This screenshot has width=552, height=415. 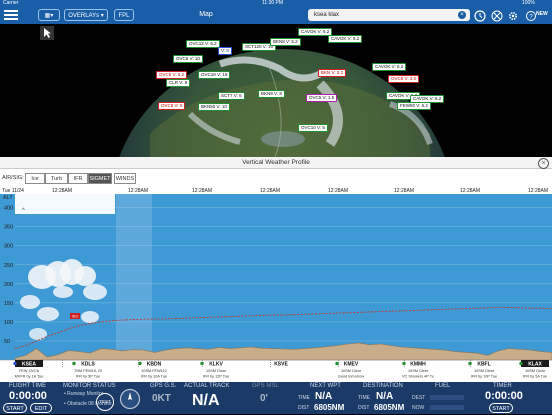 I want to click on airport-id: KMMH, so click(x=418, y=365).